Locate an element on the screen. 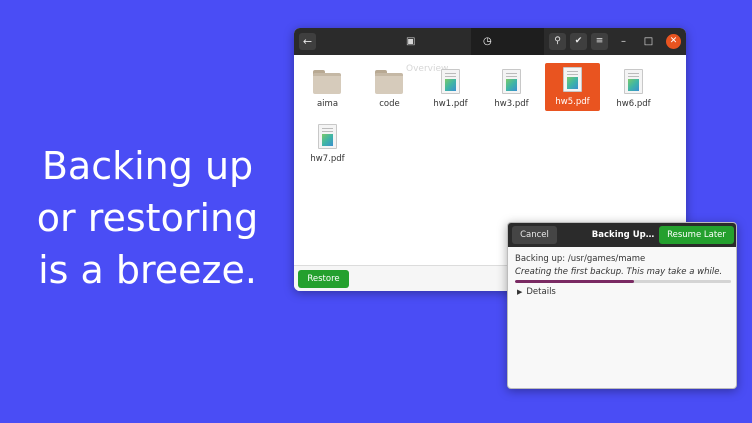 The height and width of the screenshot is (423, 752). check-icon: ✔ is located at coordinates (578, 41).